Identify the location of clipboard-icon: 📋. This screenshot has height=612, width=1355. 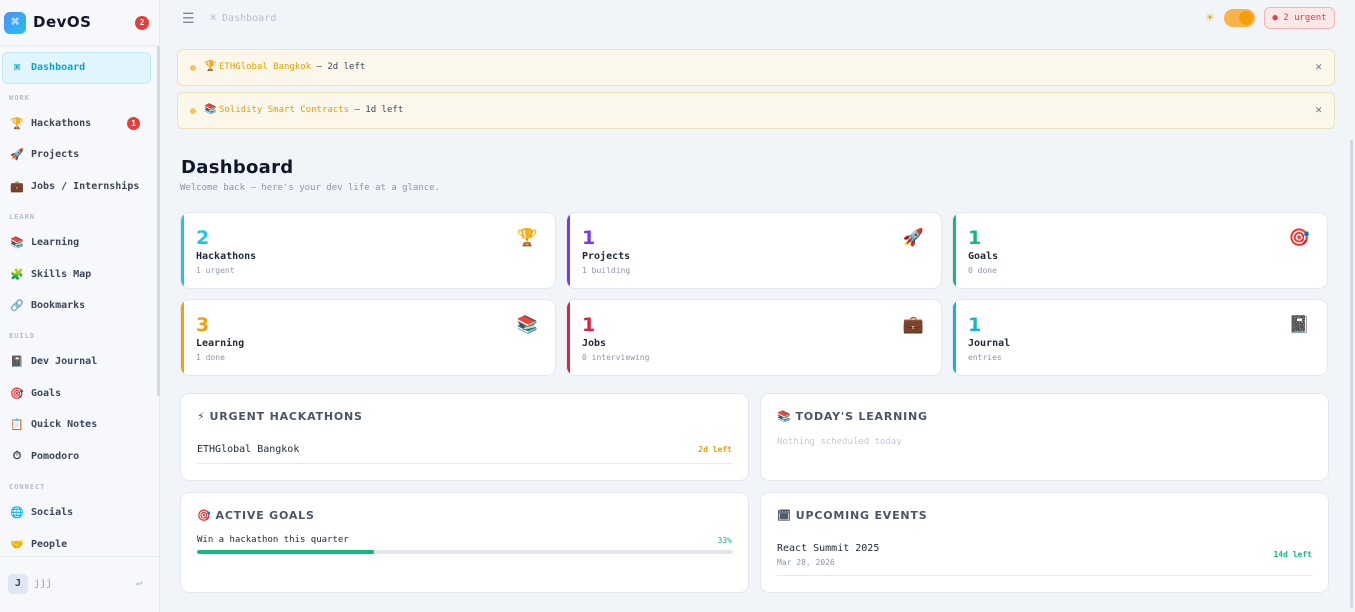
(17, 424).